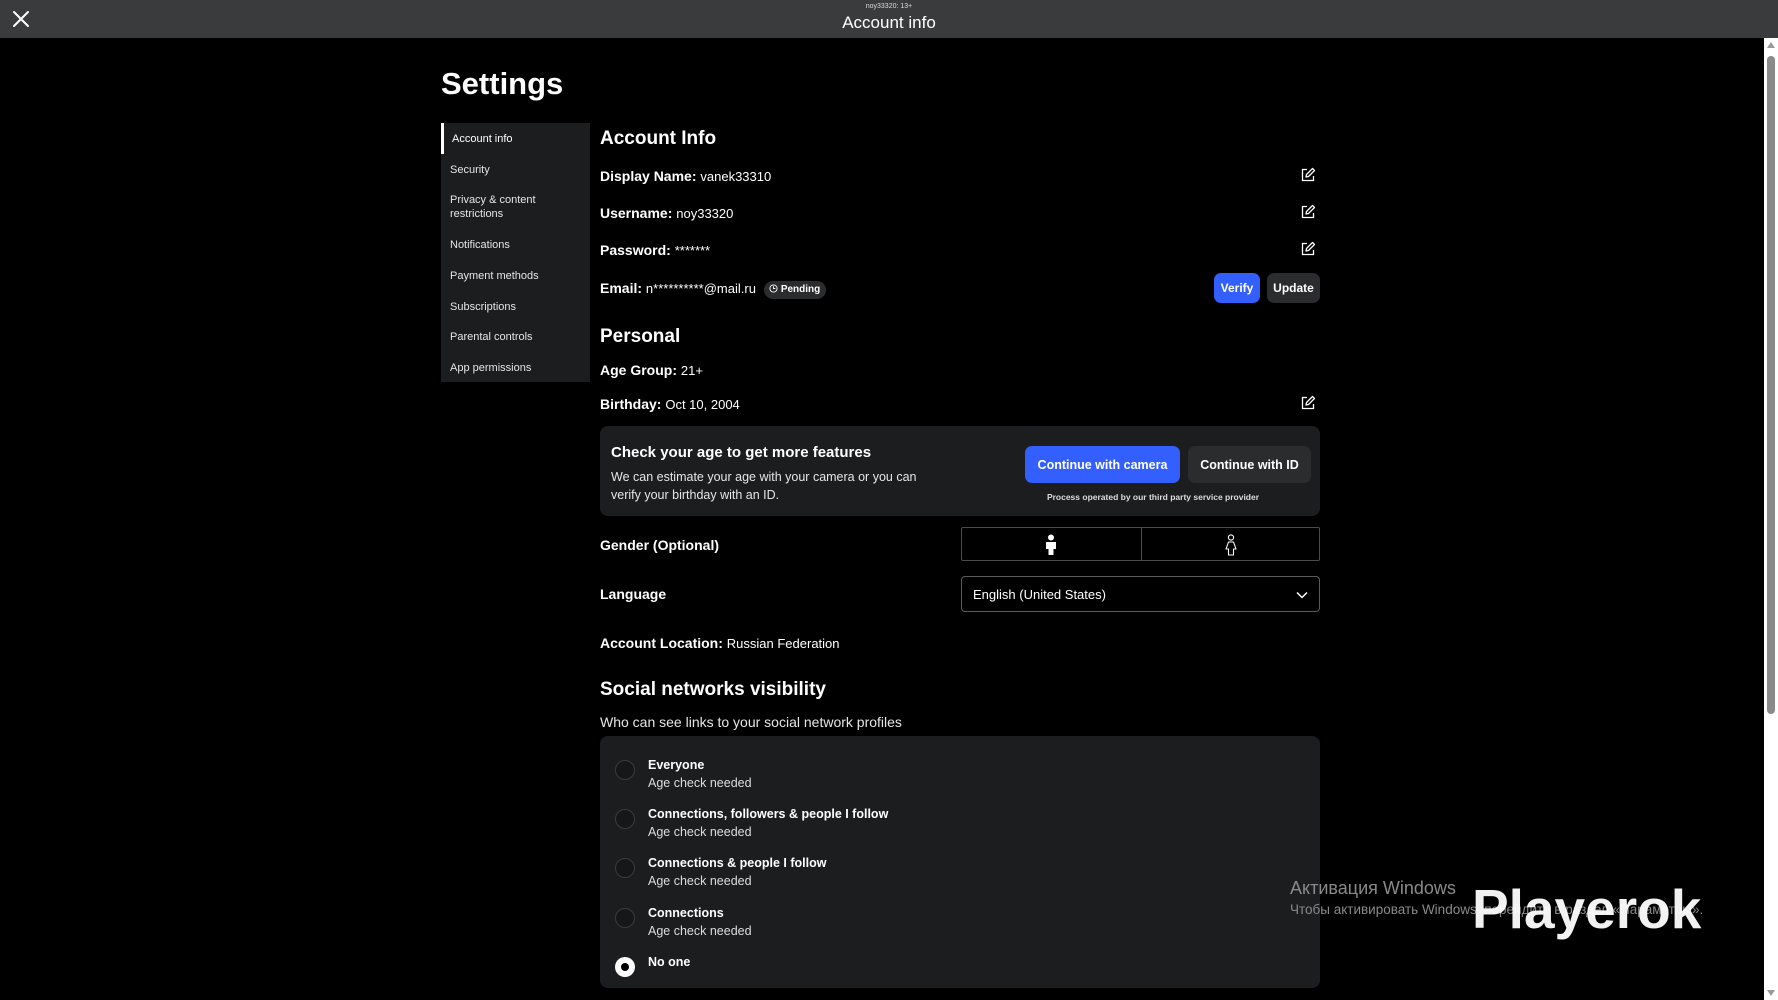 The height and width of the screenshot is (1000, 1778). I want to click on age-group-value: 21+, so click(691, 370).